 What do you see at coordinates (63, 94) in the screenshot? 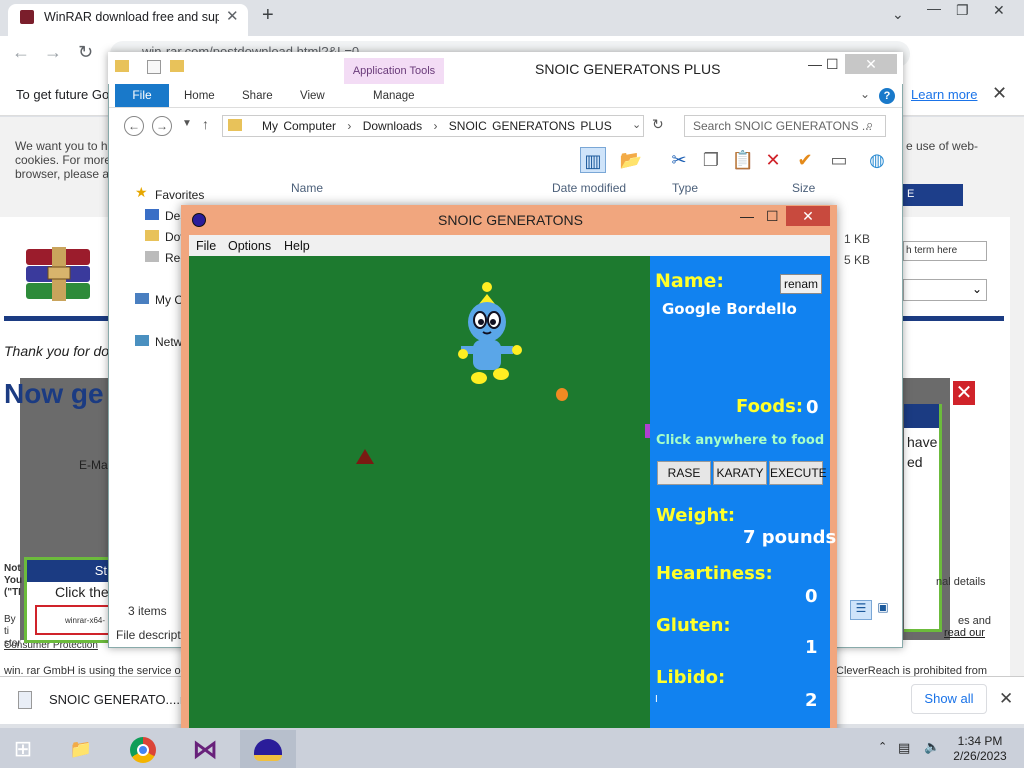
I see `cookie-bar-text: To get future Go` at bounding box center [63, 94].